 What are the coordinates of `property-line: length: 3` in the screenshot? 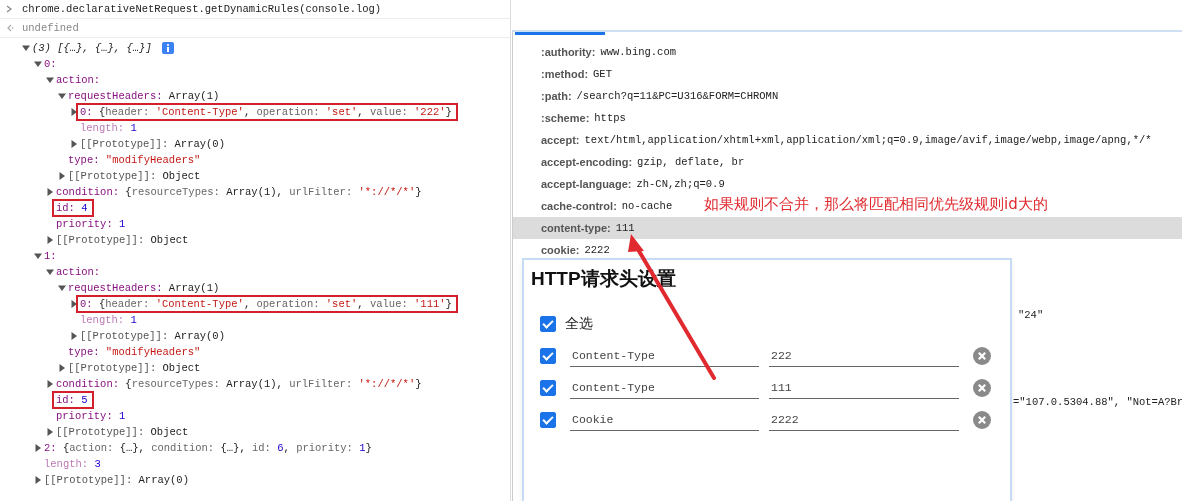 It's located at (72, 464).